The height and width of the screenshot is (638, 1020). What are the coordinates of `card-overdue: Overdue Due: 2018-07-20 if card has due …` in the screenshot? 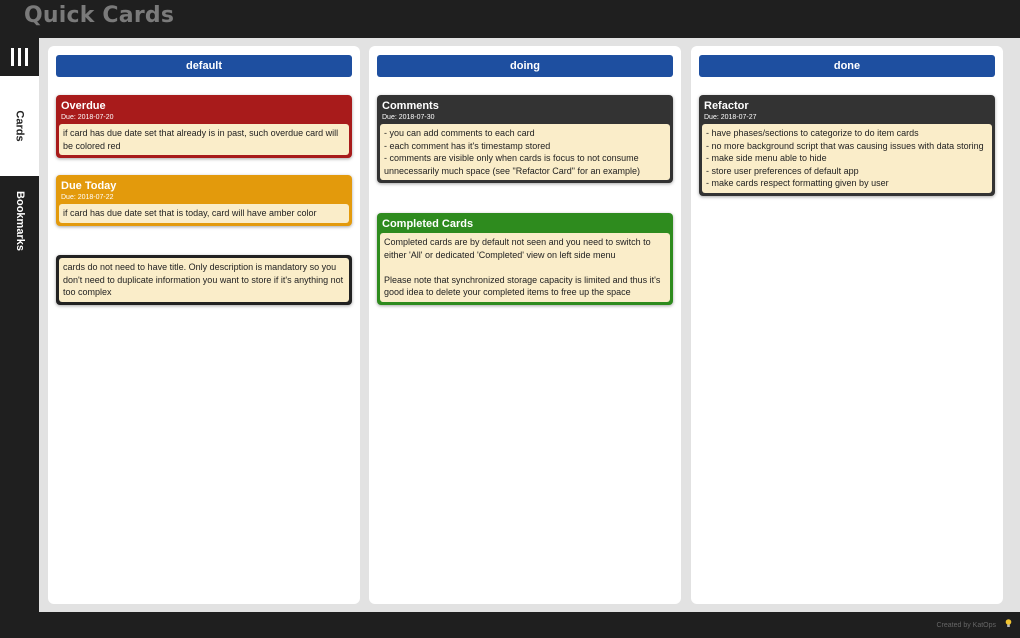 It's located at (204, 126).